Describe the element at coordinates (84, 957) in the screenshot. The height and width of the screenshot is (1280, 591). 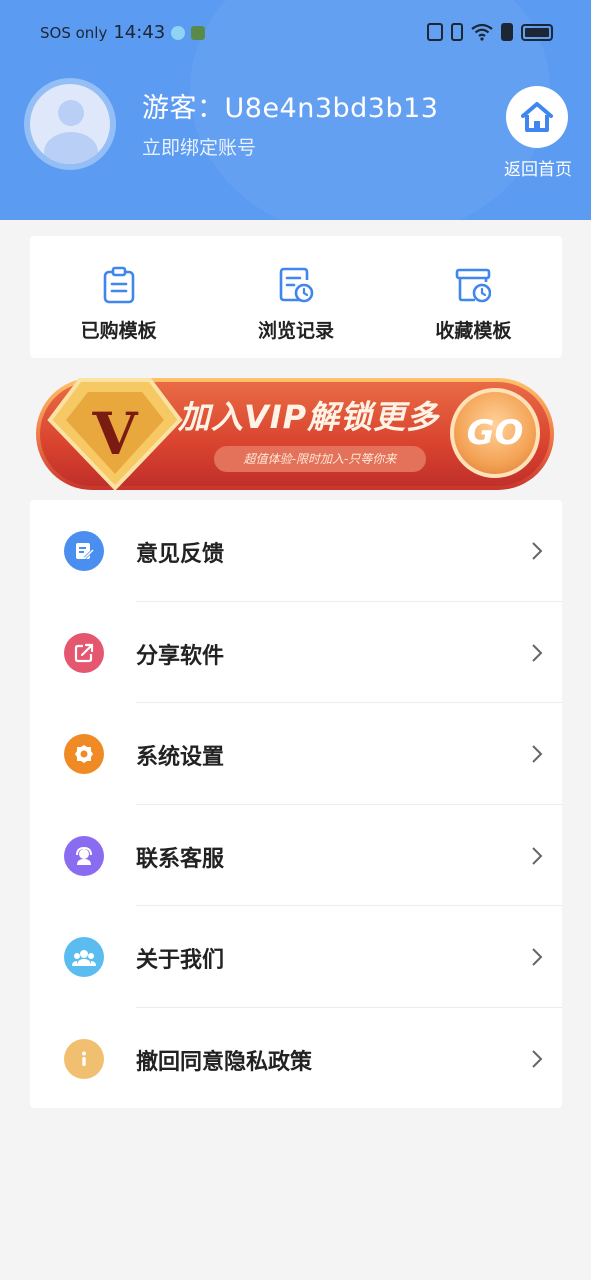
I see `group-icon` at that location.